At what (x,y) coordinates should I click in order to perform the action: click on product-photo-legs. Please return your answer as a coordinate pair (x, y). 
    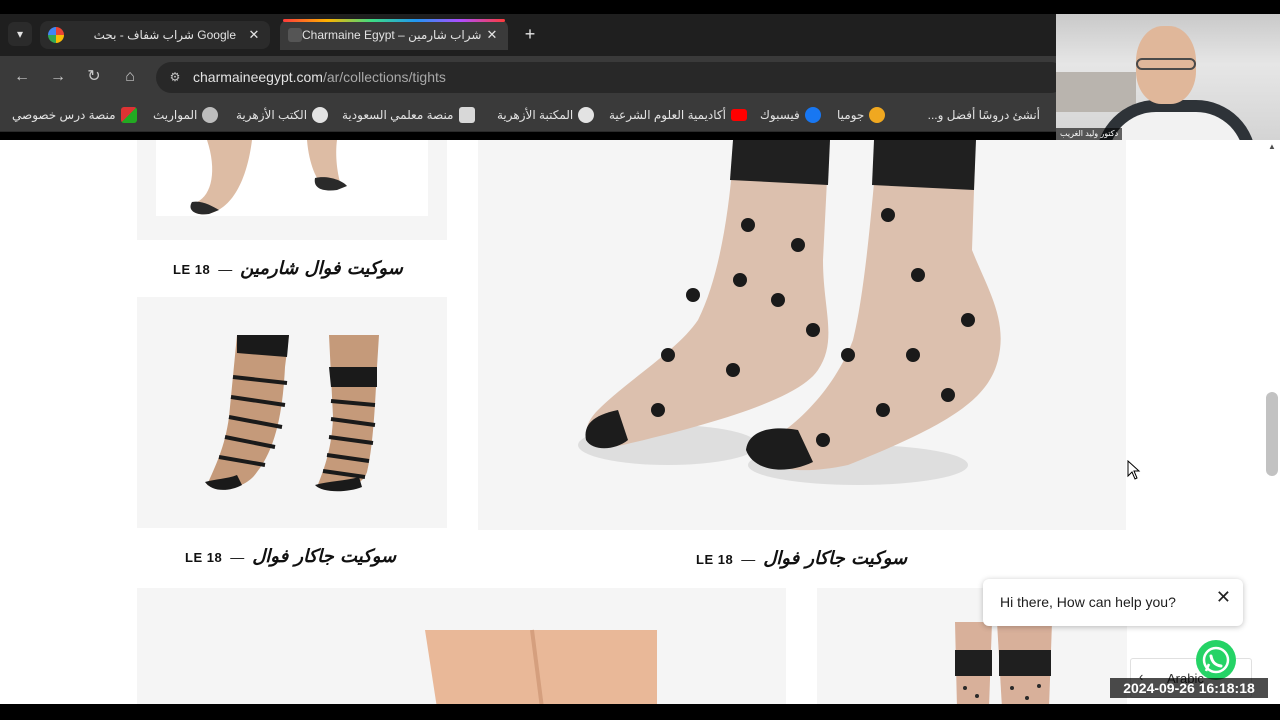
    Looking at the image, I should click on (541, 666).